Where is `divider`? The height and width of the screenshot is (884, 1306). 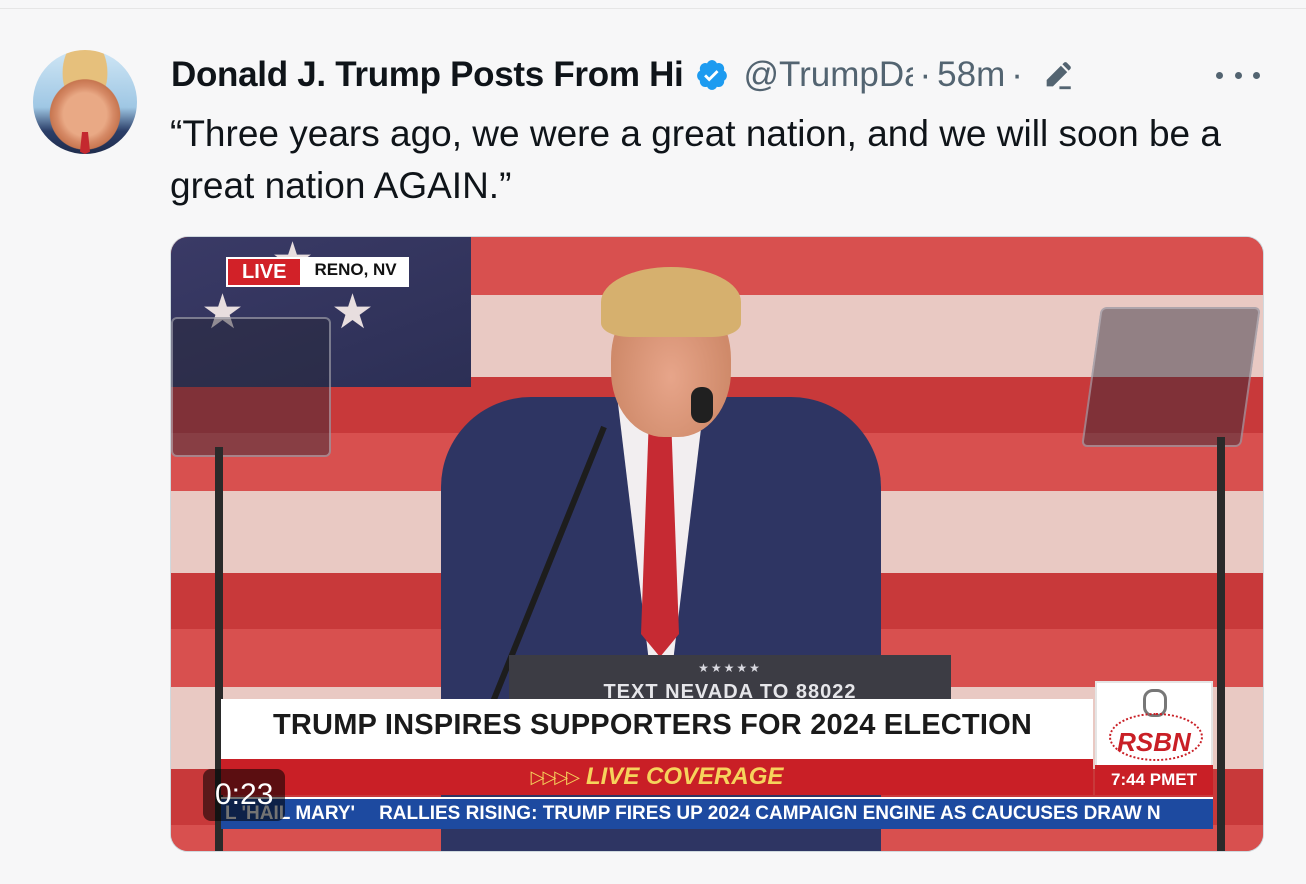 divider is located at coordinates (653, 8).